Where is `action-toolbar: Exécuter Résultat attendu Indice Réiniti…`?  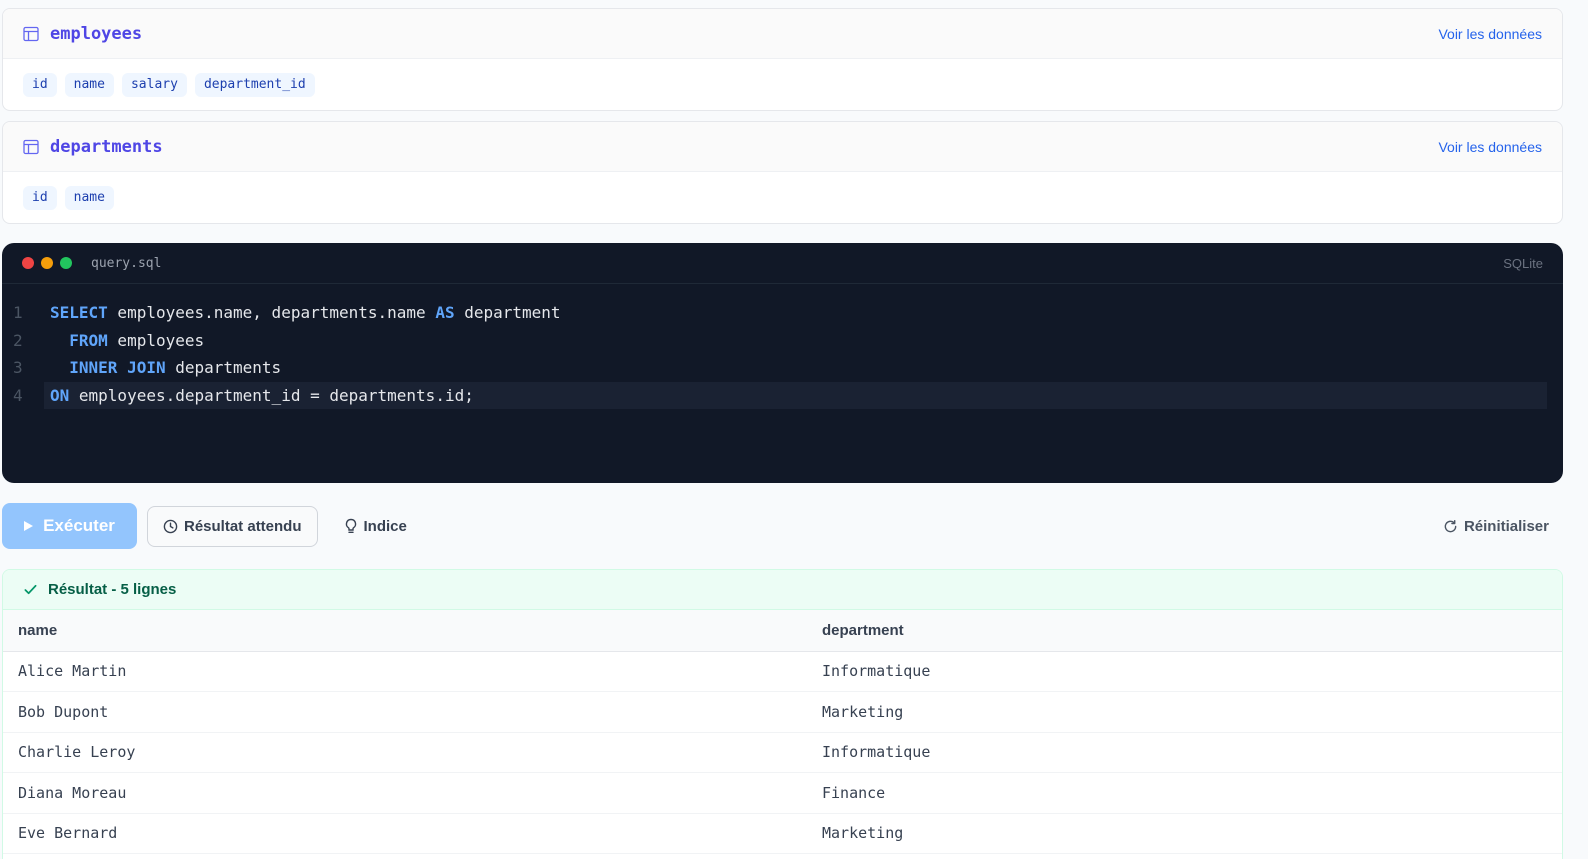 action-toolbar: Exécuter Résultat attendu Indice Réiniti… is located at coordinates (782, 526).